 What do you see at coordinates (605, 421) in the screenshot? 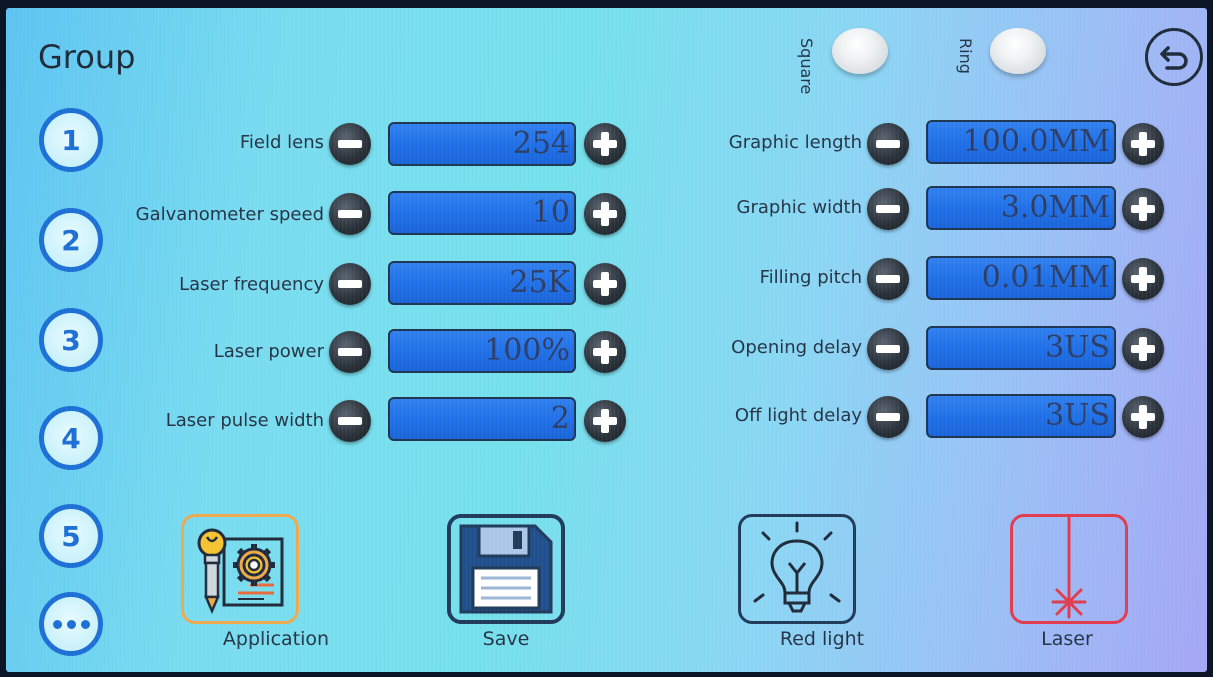
I see `laser-pulse-width-plus-button` at bounding box center [605, 421].